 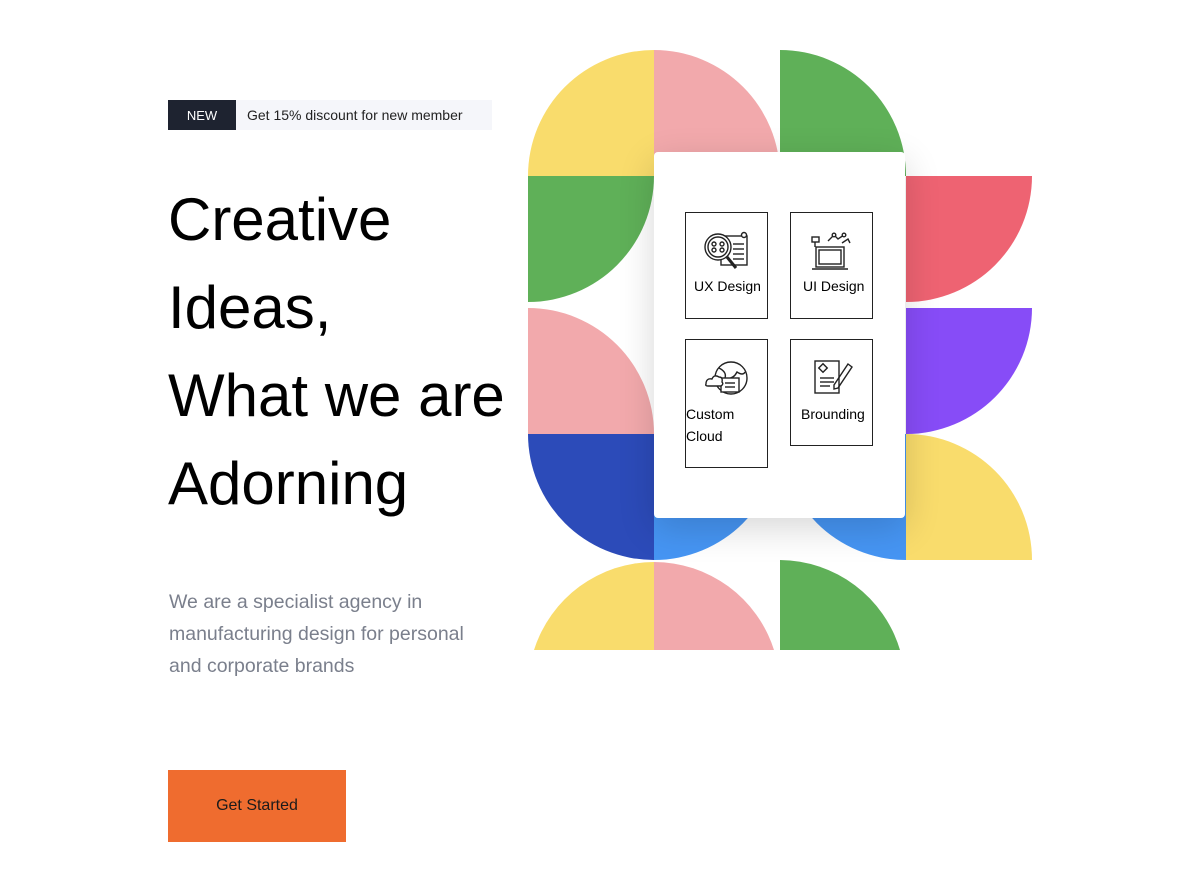 I want to click on service-tile-custom-cloud: Custom Cloud, so click(x=726, y=403).